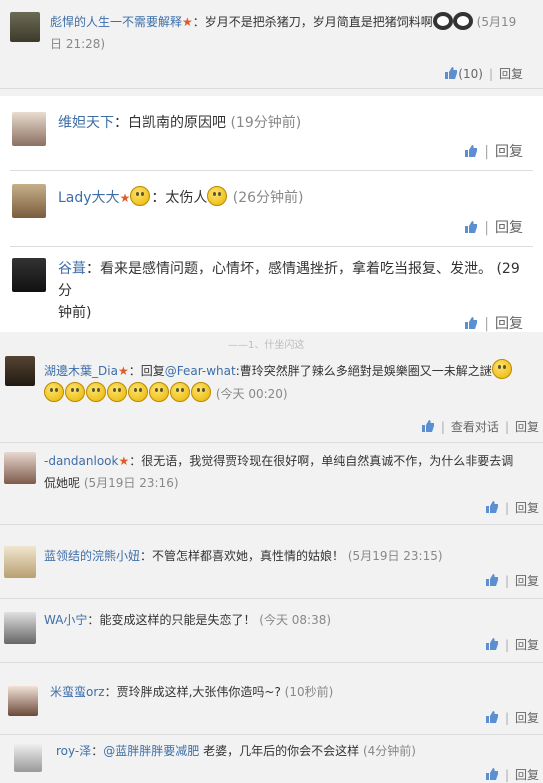 This screenshot has width=543, height=783. What do you see at coordinates (266, 345) in the screenshot?
I see `faded-text: ——1、什坐闪这` at bounding box center [266, 345].